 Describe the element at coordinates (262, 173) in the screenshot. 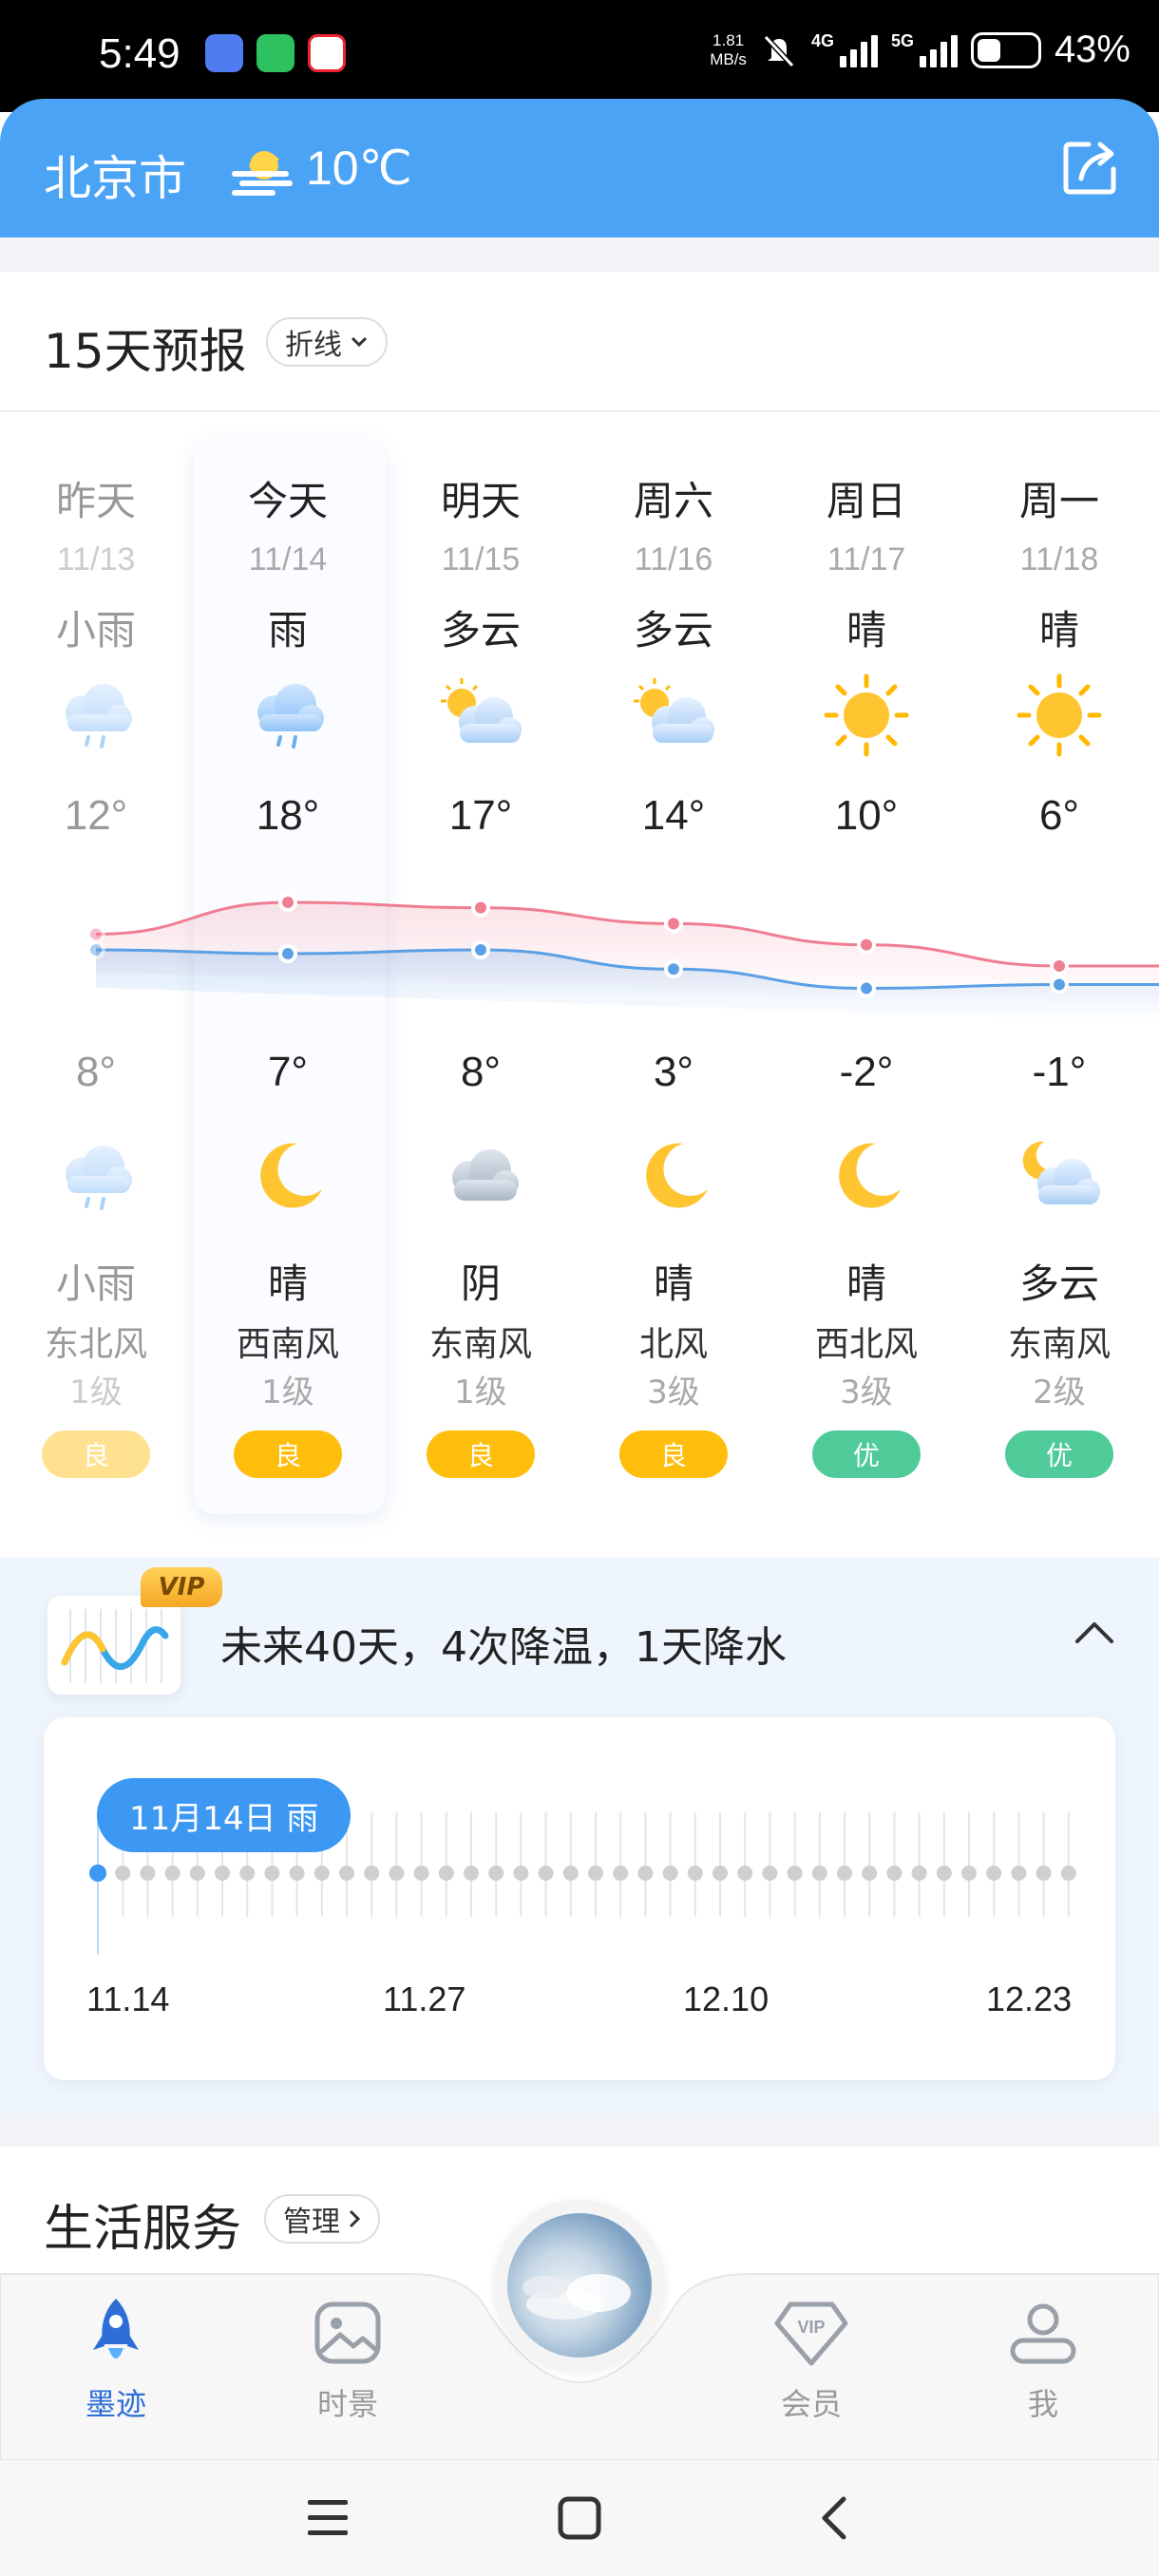

I see `fog-sun-icon` at that location.